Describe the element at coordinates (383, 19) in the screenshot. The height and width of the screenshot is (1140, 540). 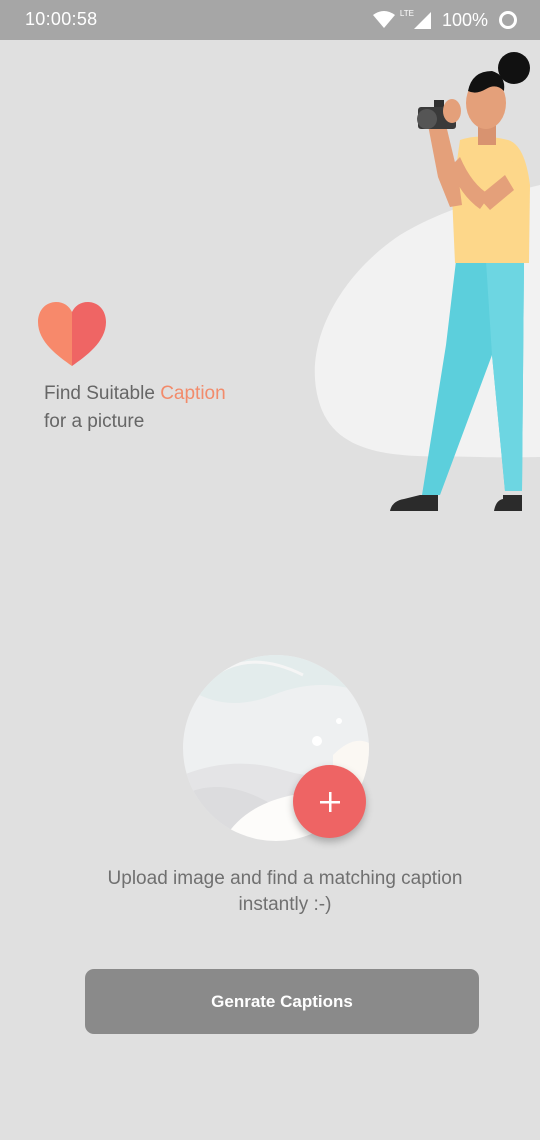
I see `wifi-icon` at that location.